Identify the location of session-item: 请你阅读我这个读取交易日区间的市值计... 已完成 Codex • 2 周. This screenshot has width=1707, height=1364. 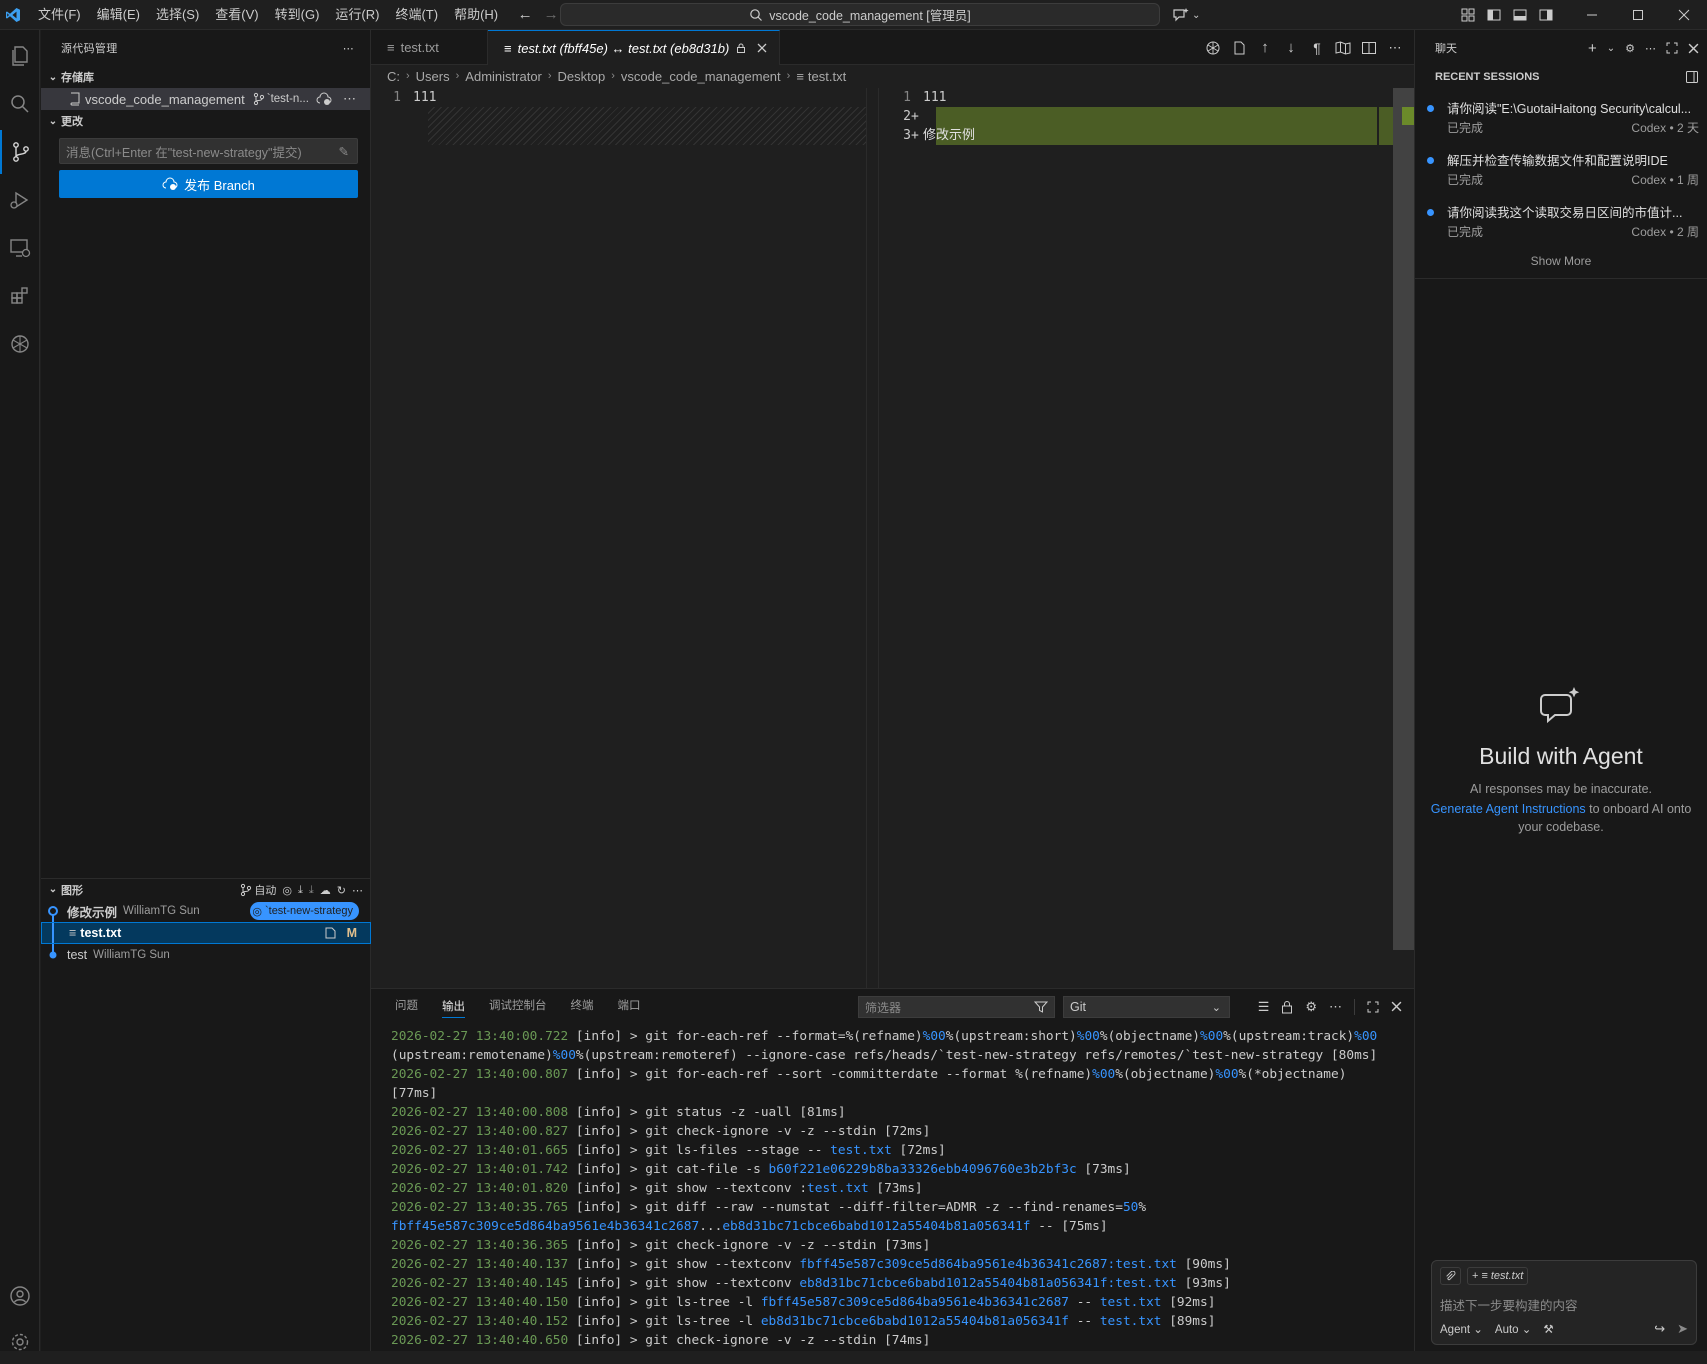
(1561, 222).